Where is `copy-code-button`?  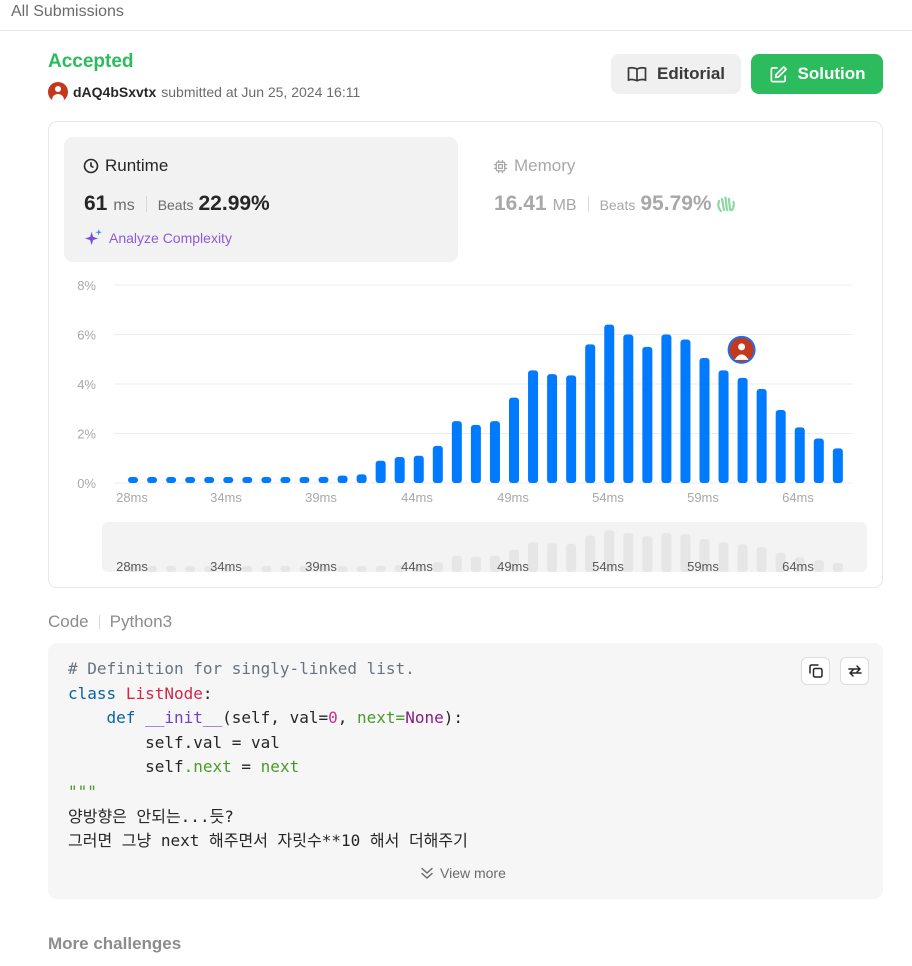
copy-code-button is located at coordinates (815, 671).